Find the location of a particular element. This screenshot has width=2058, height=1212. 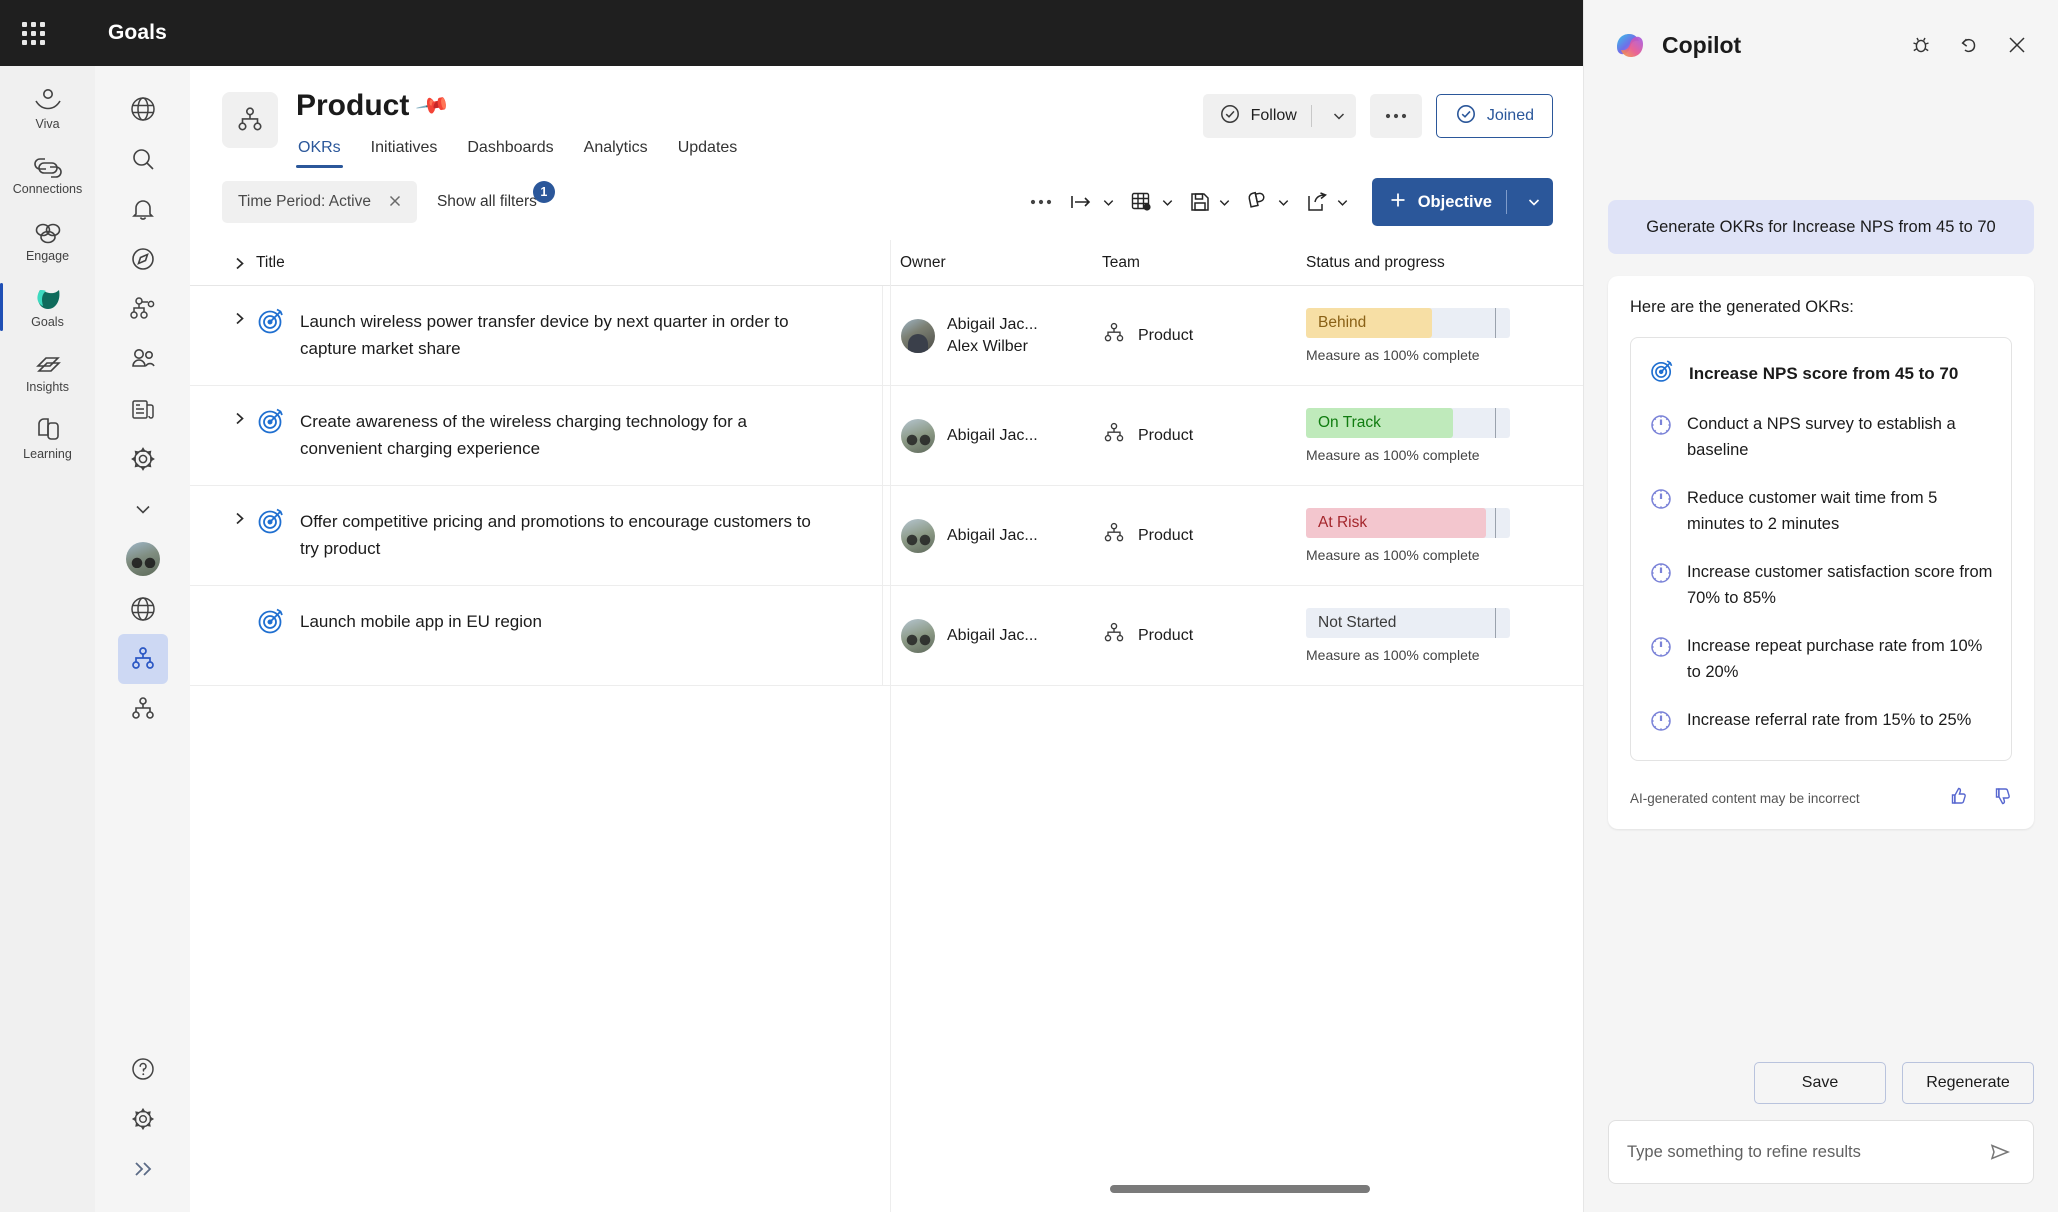

copilot-input-row is located at coordinates (1821, 1152).